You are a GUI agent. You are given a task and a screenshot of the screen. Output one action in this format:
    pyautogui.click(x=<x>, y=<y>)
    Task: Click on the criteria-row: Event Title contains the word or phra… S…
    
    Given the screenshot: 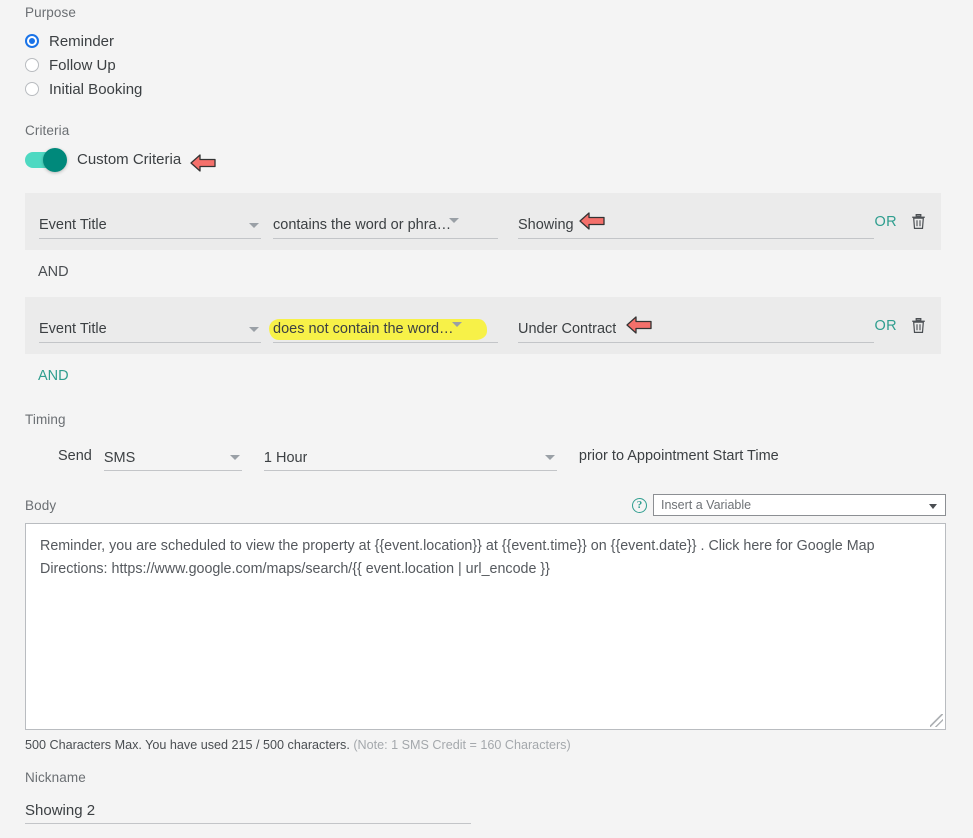 What is the action you would take?
    pyautogui.click(x=483, y=221)
    